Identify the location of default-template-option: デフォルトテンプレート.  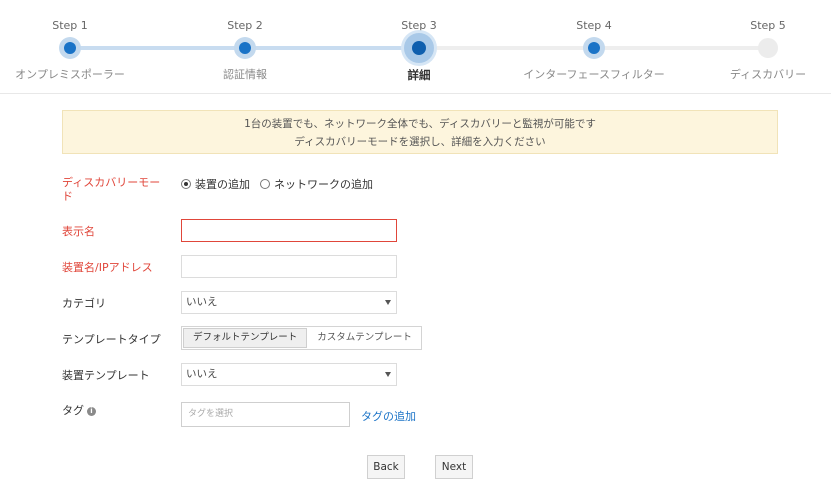
(245, 338).